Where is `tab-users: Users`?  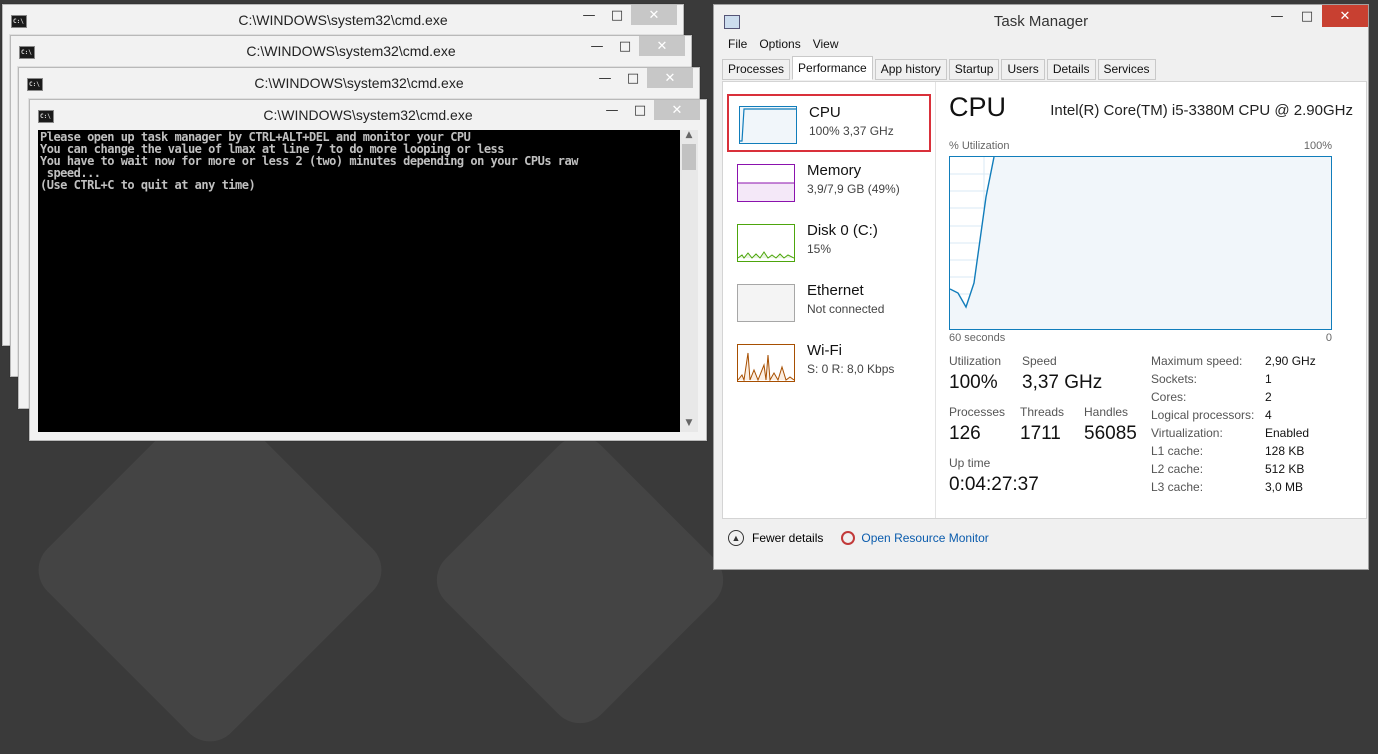
tab-users: Users is located at coordinates (1023, 69).